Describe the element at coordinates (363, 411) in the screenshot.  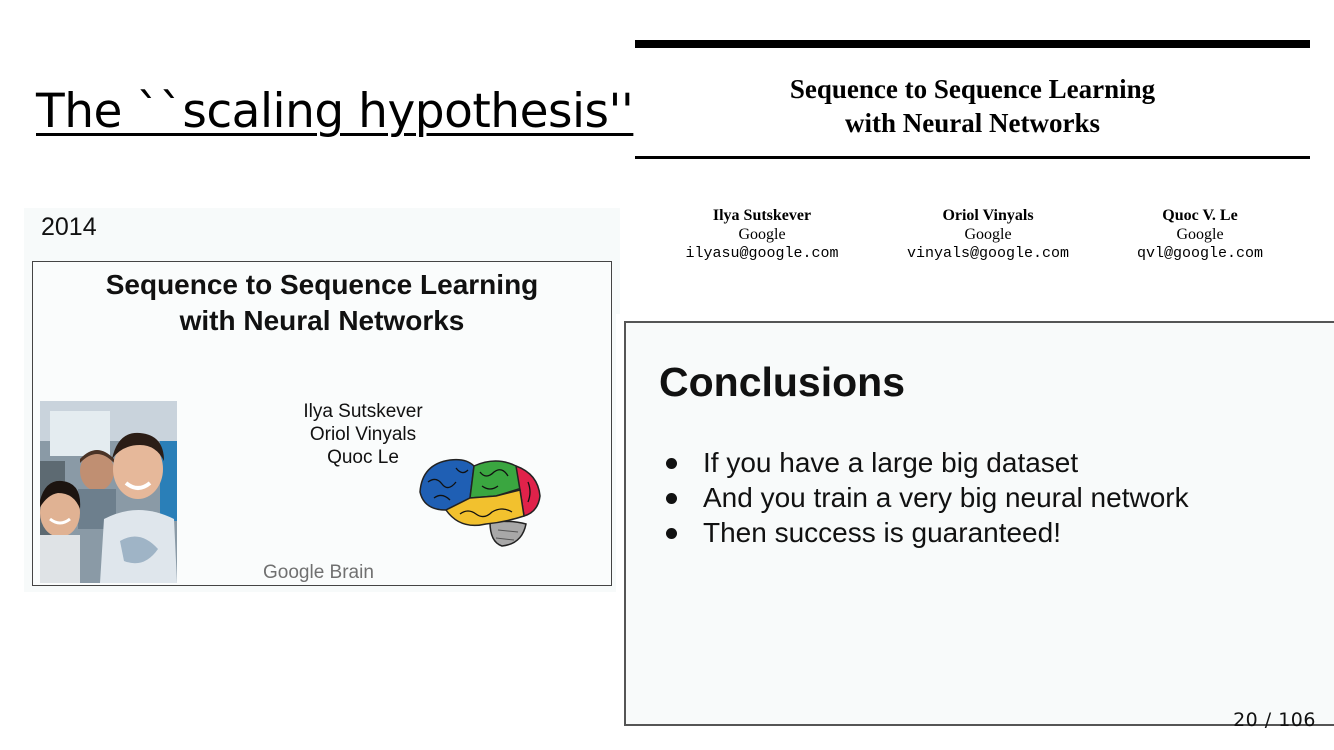
I see `embedded-author-1: Ilya Sutskever` at that location.